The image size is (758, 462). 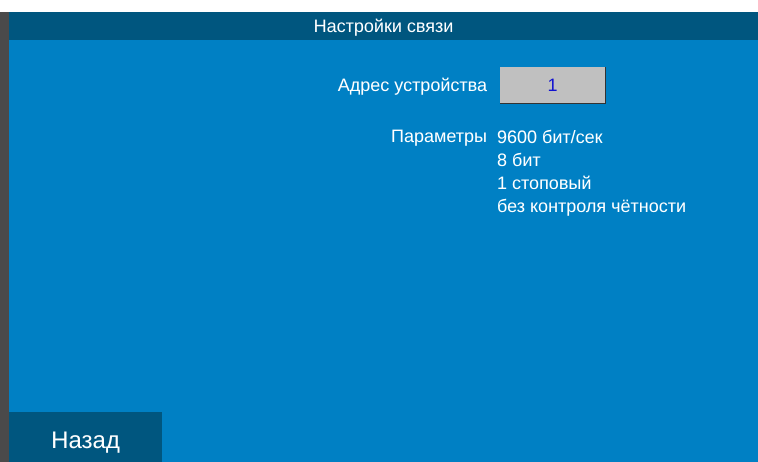 I want to click on parameter-value: без контроля чётности, so click(x=592, y=206).